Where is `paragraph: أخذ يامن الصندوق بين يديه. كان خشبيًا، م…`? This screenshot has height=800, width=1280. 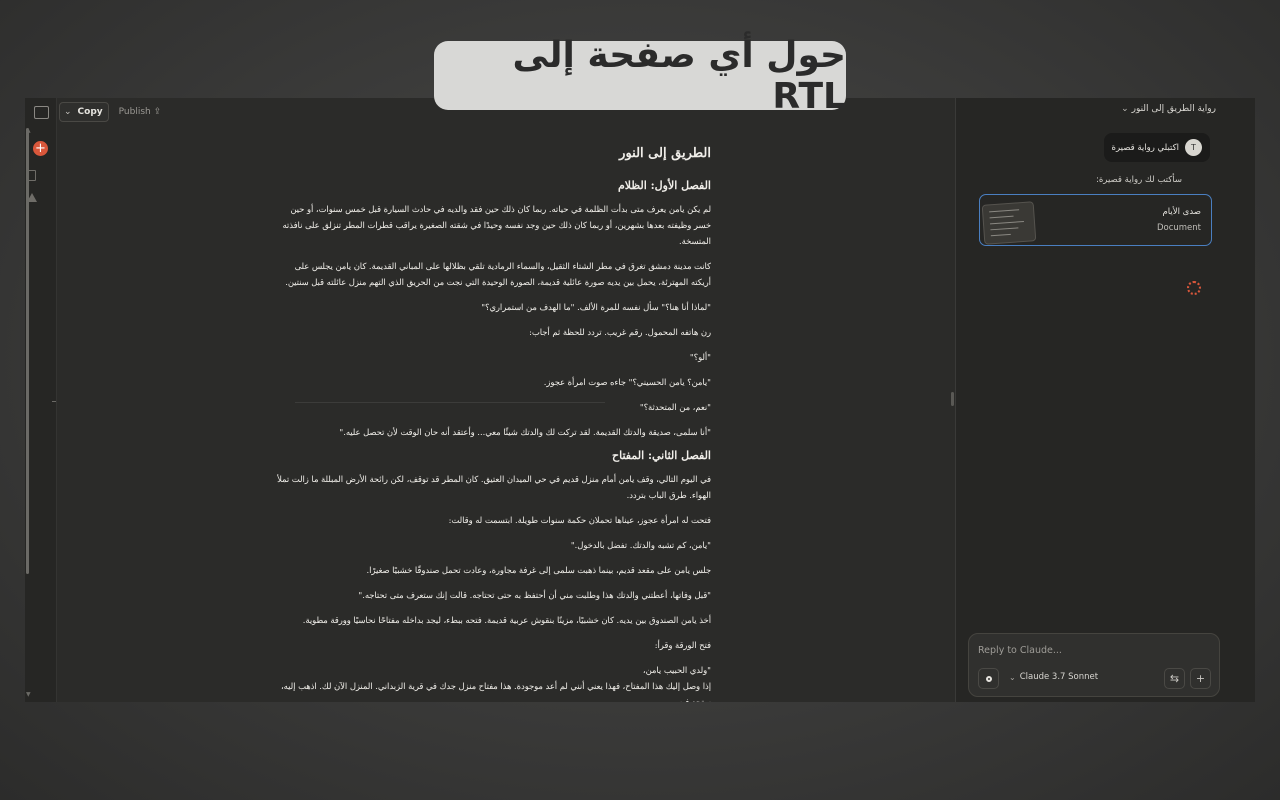
paragraph: أخذ يامن الصندوق بين يديه. كان خشبيًا، م… is located at coordinates (506, 620).